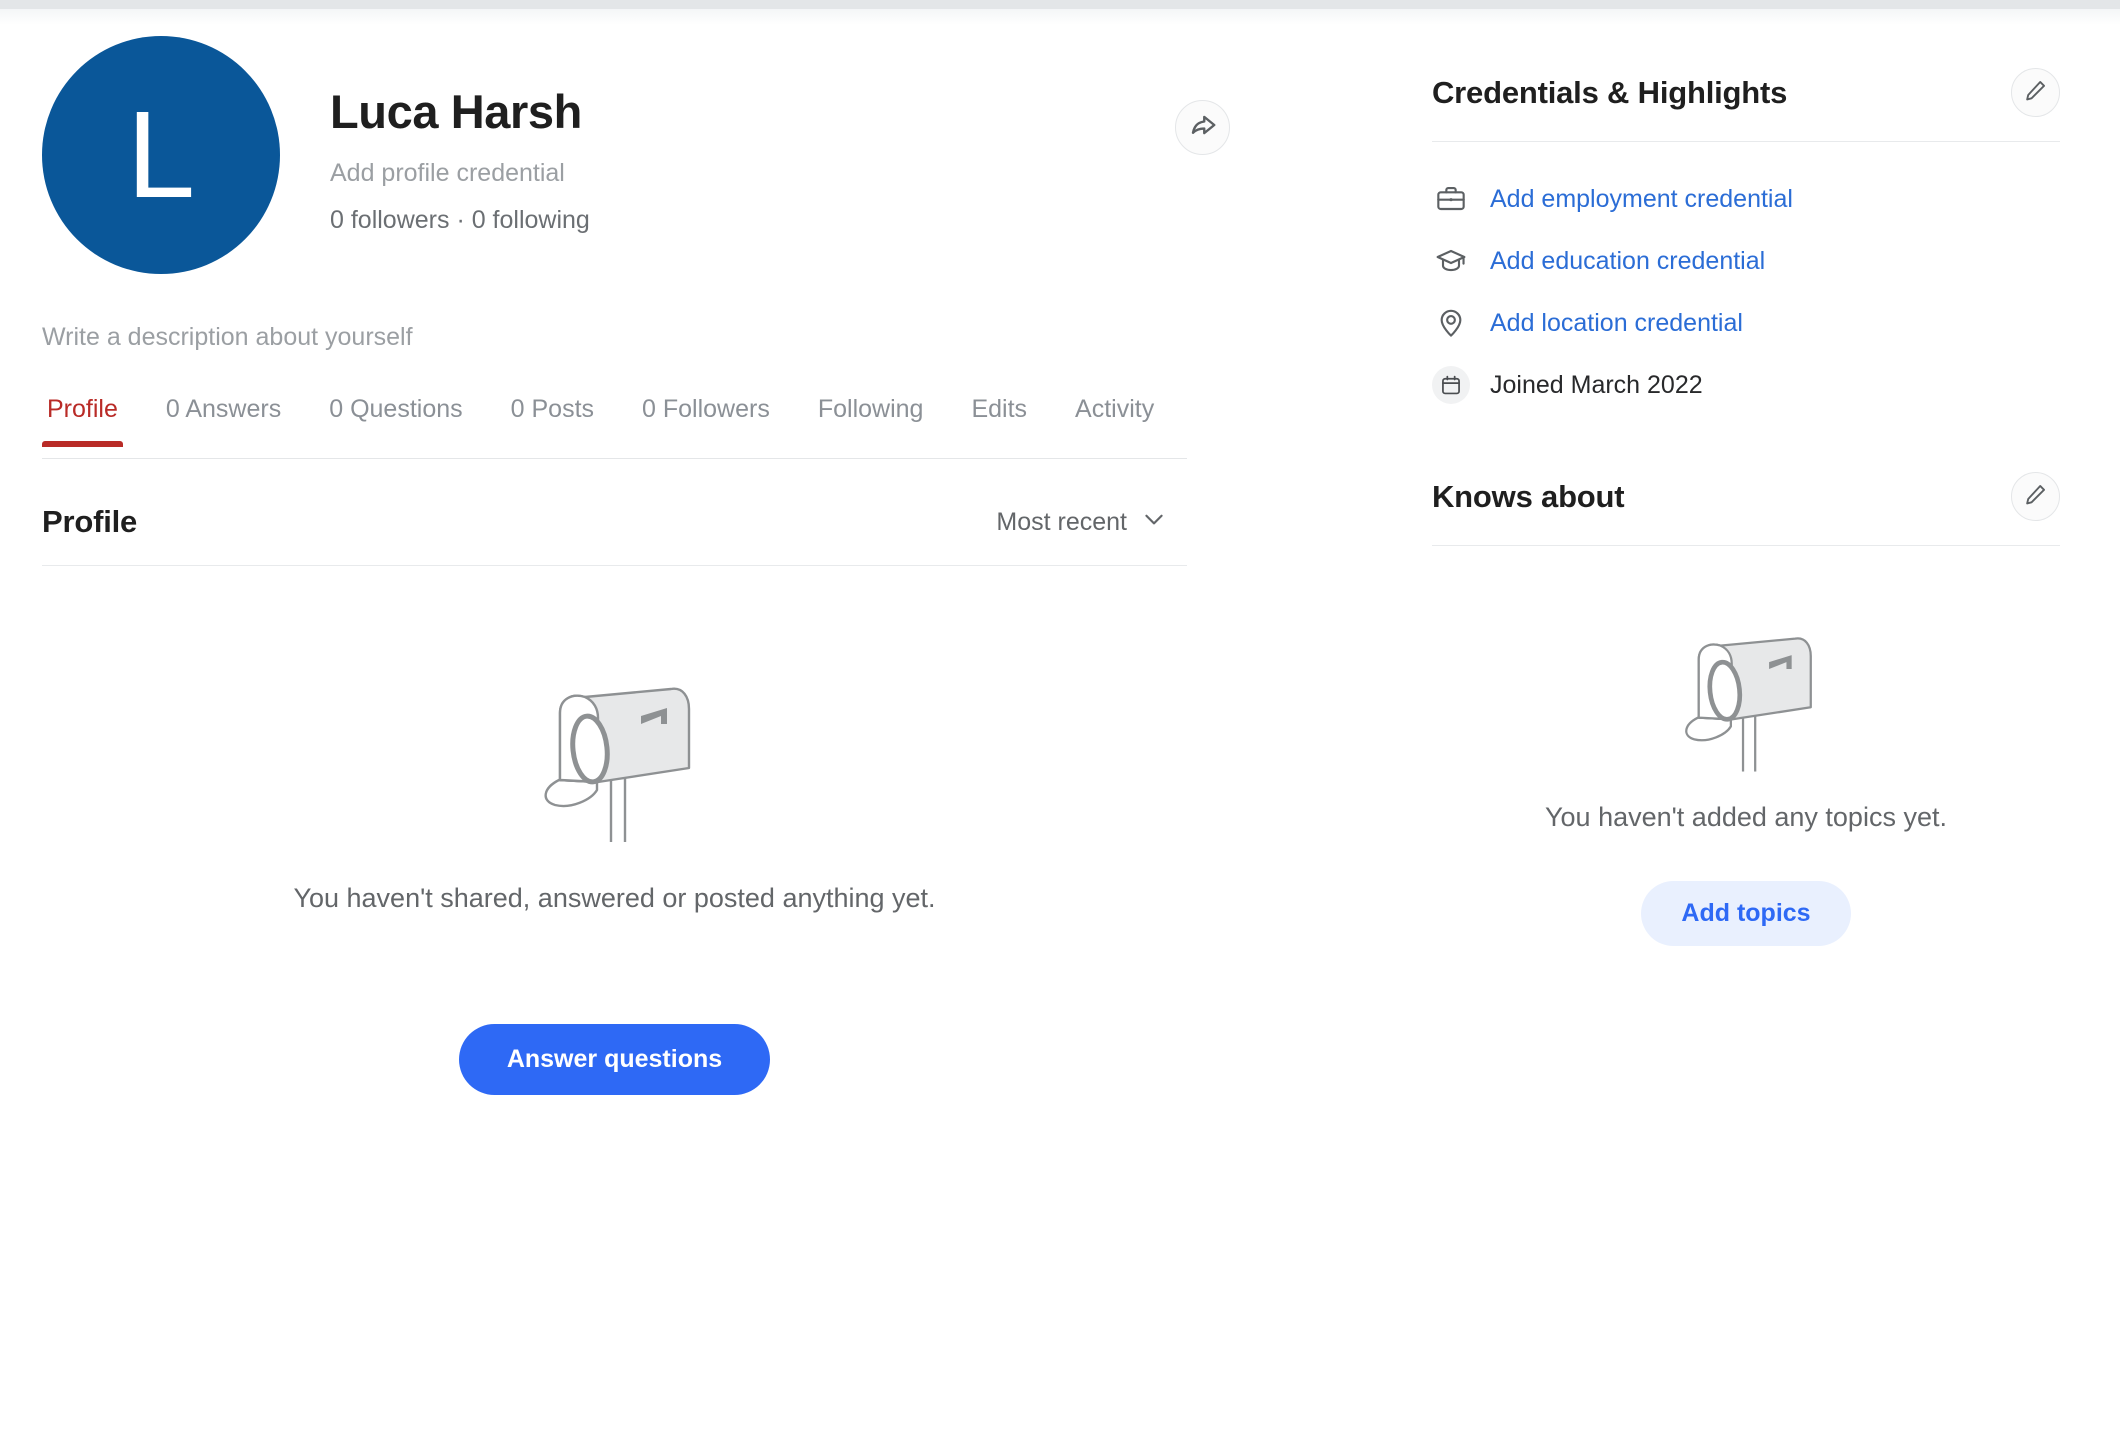 The width and height of the screenshot is (2120, 1436). What do you see at coordinates (1596, 385) in the screenshot?
I see `joined-date-label: Joined March 2022` at bounding box center [1596, 385].